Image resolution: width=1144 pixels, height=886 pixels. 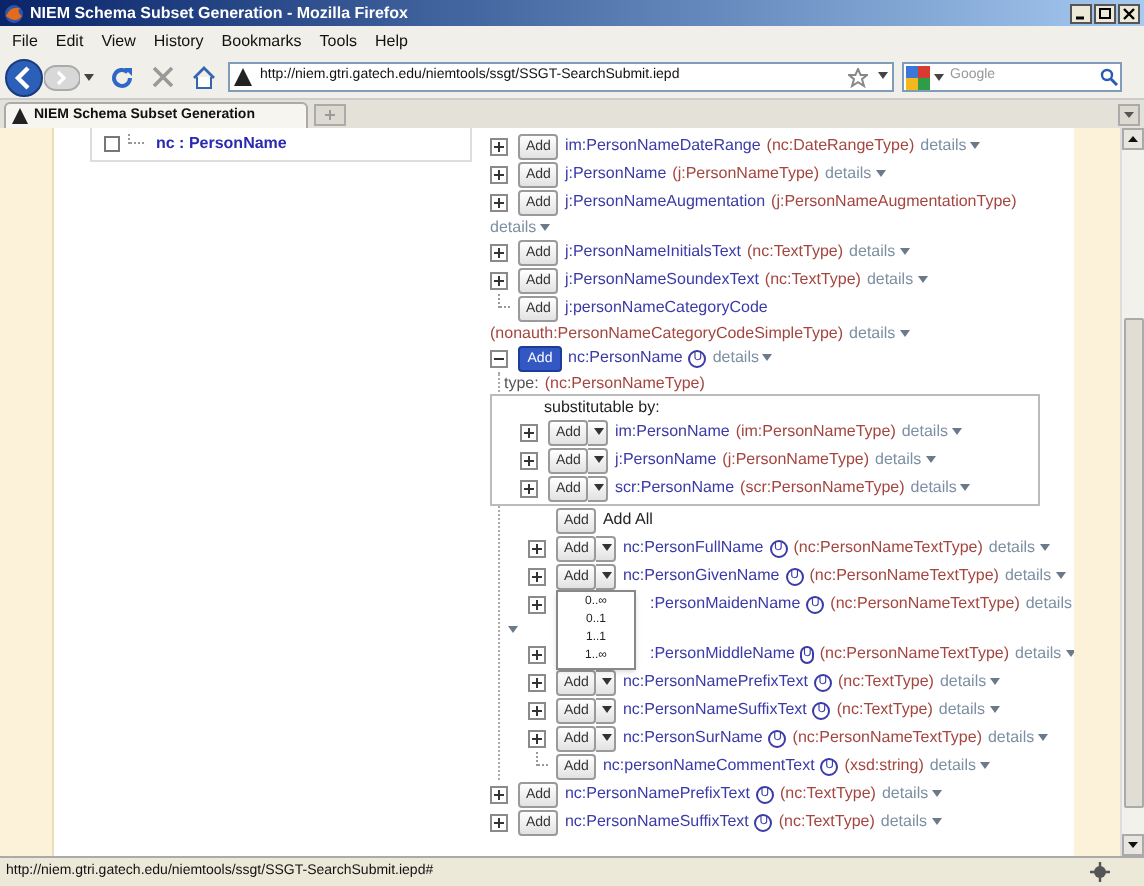 I want to click on scrollbar, so click(x=1132, y=492).